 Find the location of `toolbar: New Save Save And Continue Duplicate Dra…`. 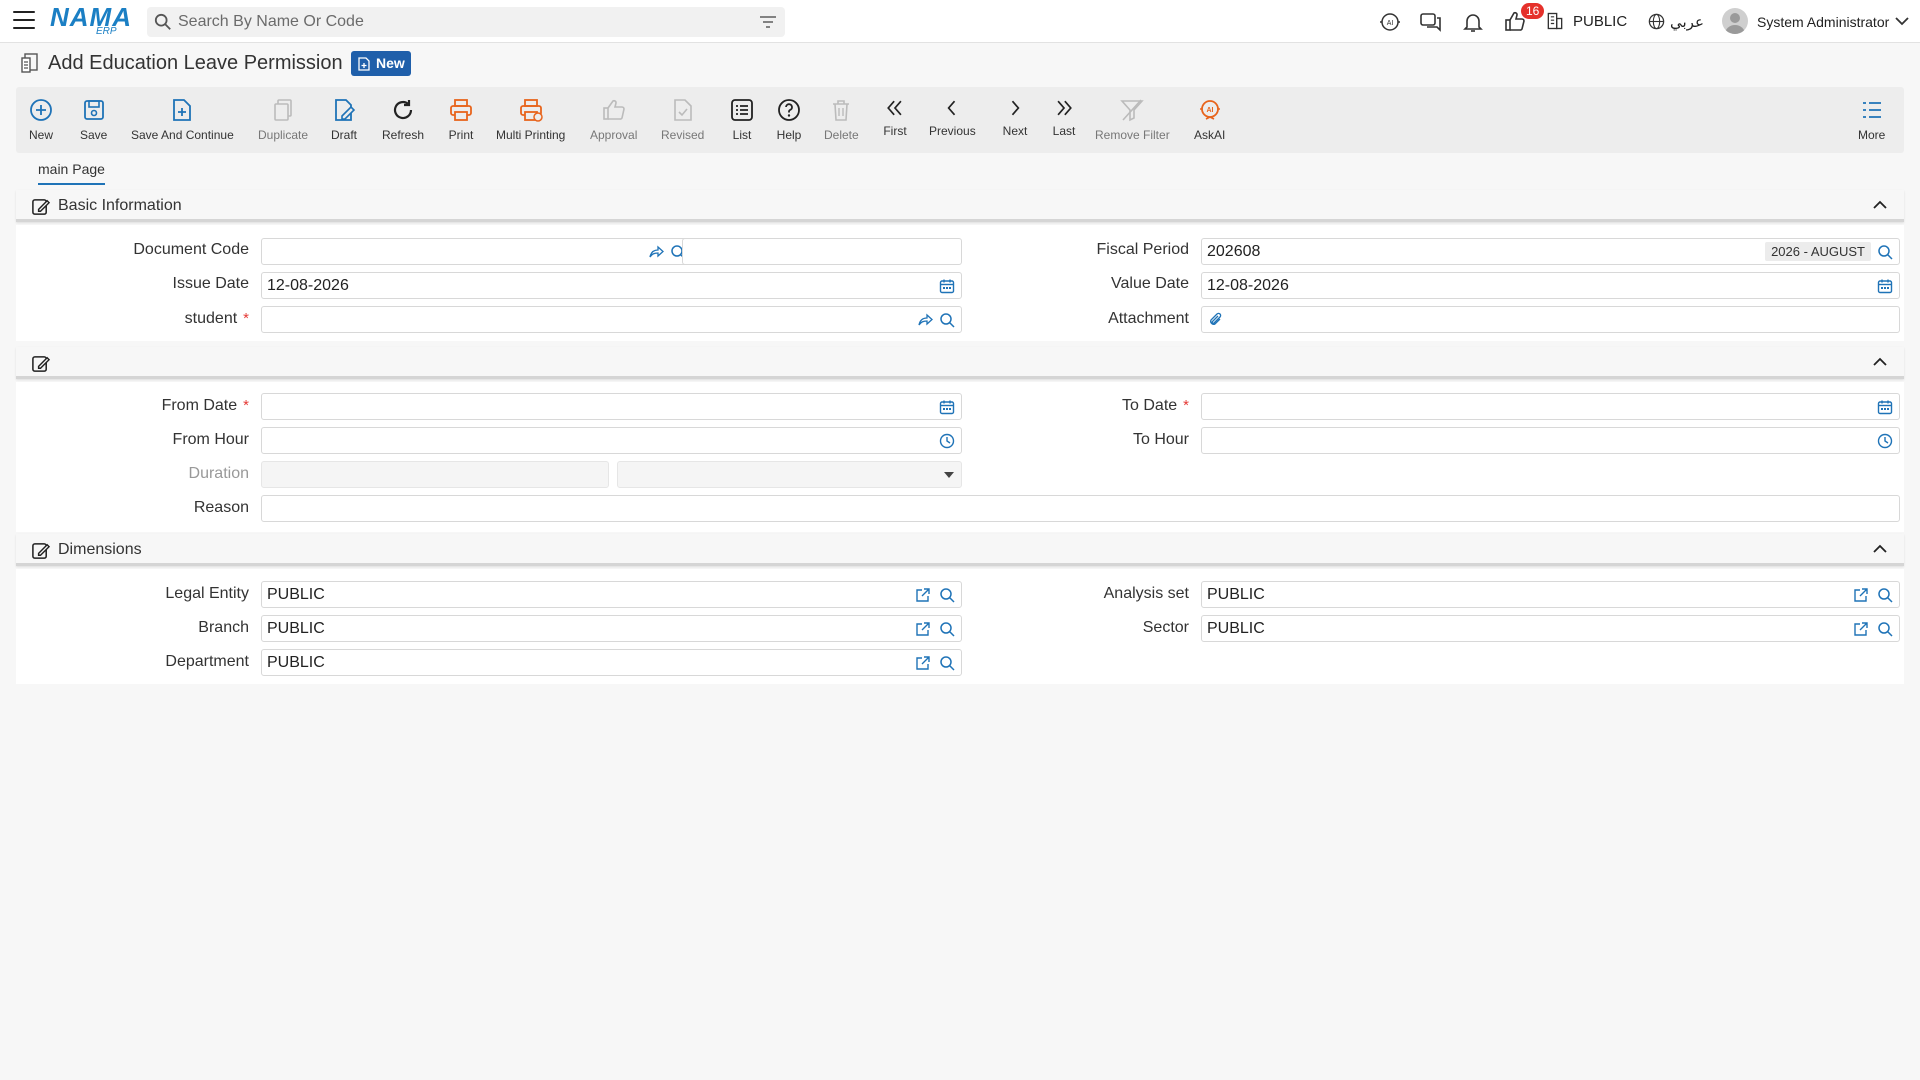

toolbar: New Save Save And Continue Duplicate Dra… is located at coordinates (960, 120).